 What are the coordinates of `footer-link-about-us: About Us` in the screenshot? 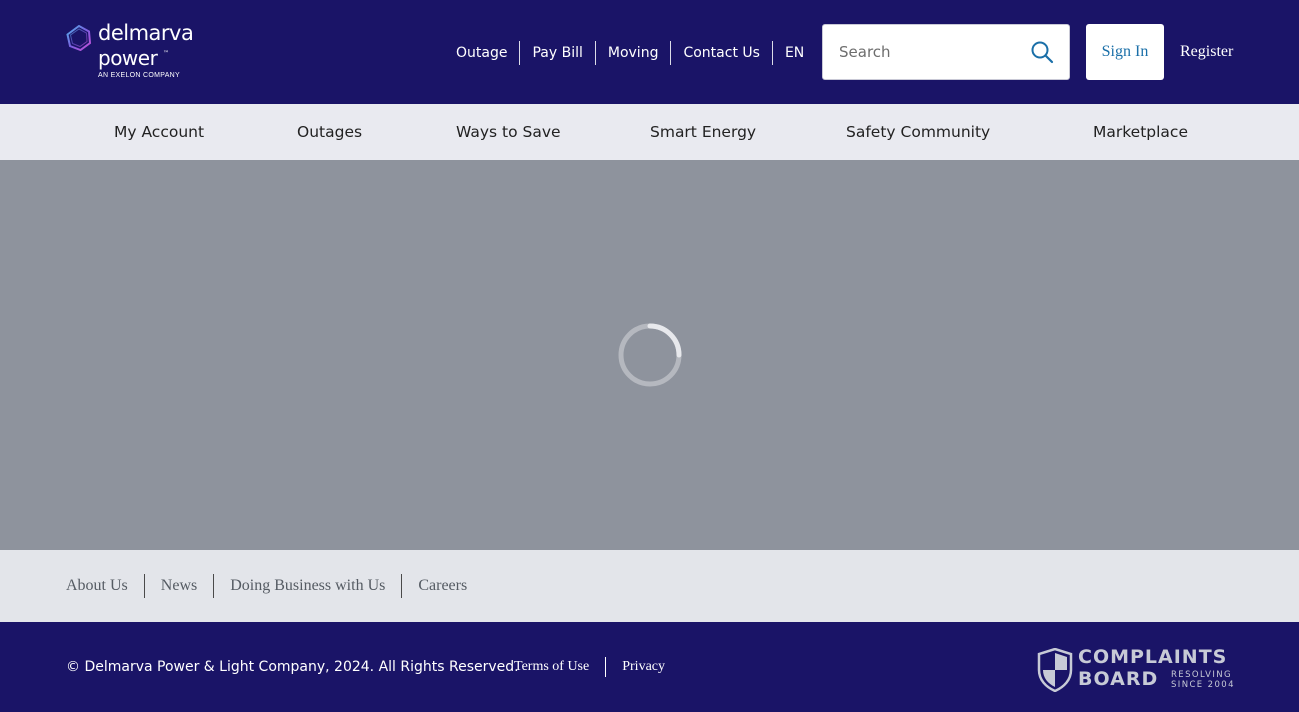 It's located at (97, 586).